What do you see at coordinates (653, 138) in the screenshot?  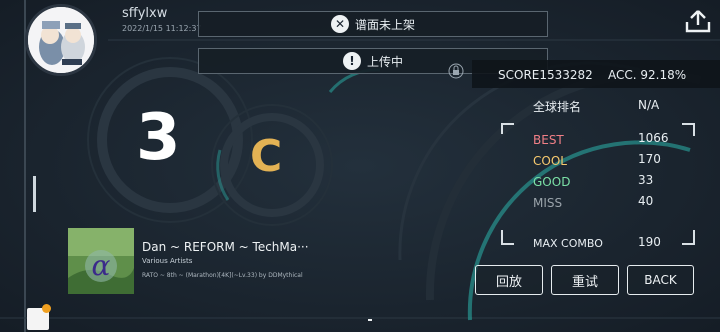 I see `best-value: 1066` at bounding box center [653, 138].